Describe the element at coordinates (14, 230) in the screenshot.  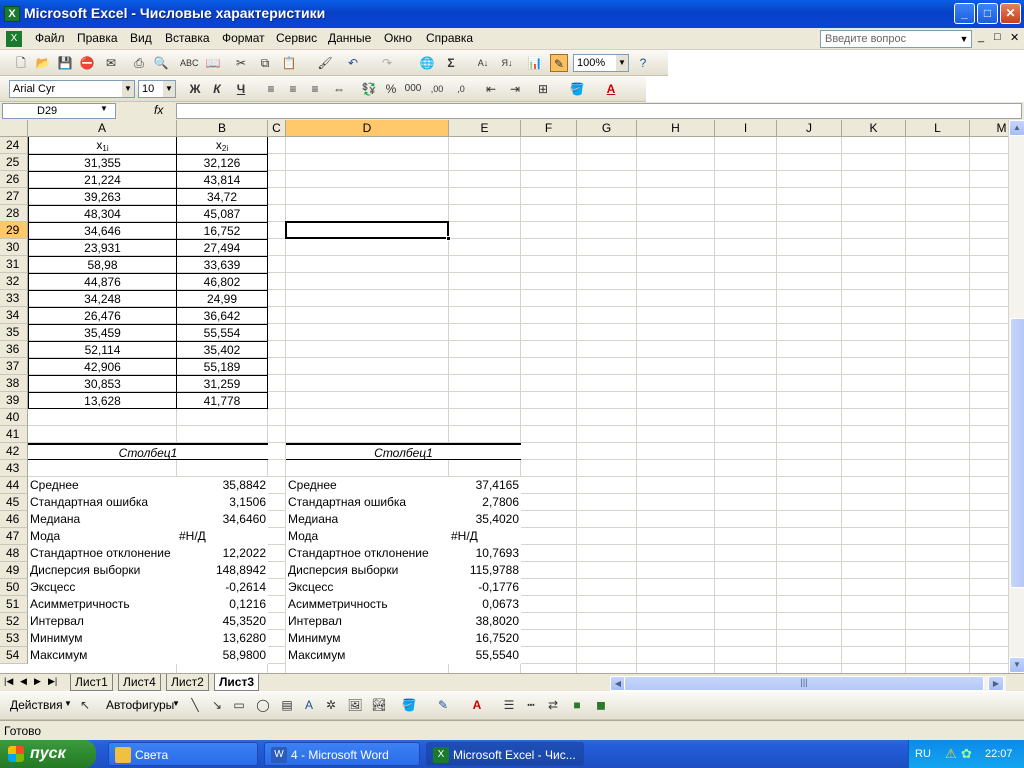
I see `row-header: 29` at that location.